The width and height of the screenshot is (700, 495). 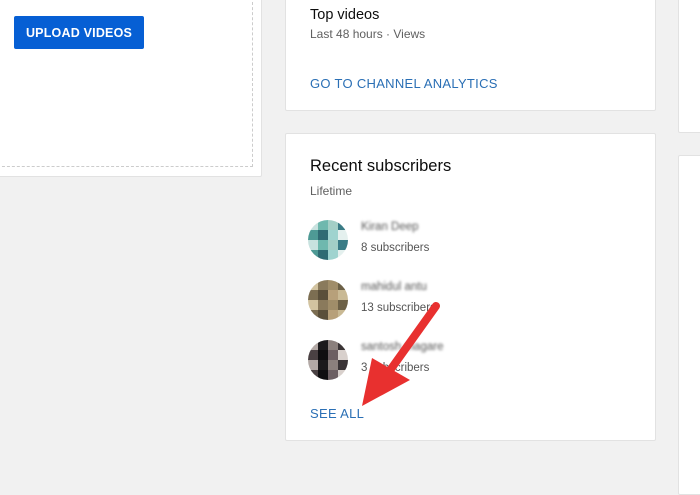 What do you see at coordinates (395, 248) in the screenshot?
I see `subscriber-count: 8 subscribers` at bounding box center [395, 248].